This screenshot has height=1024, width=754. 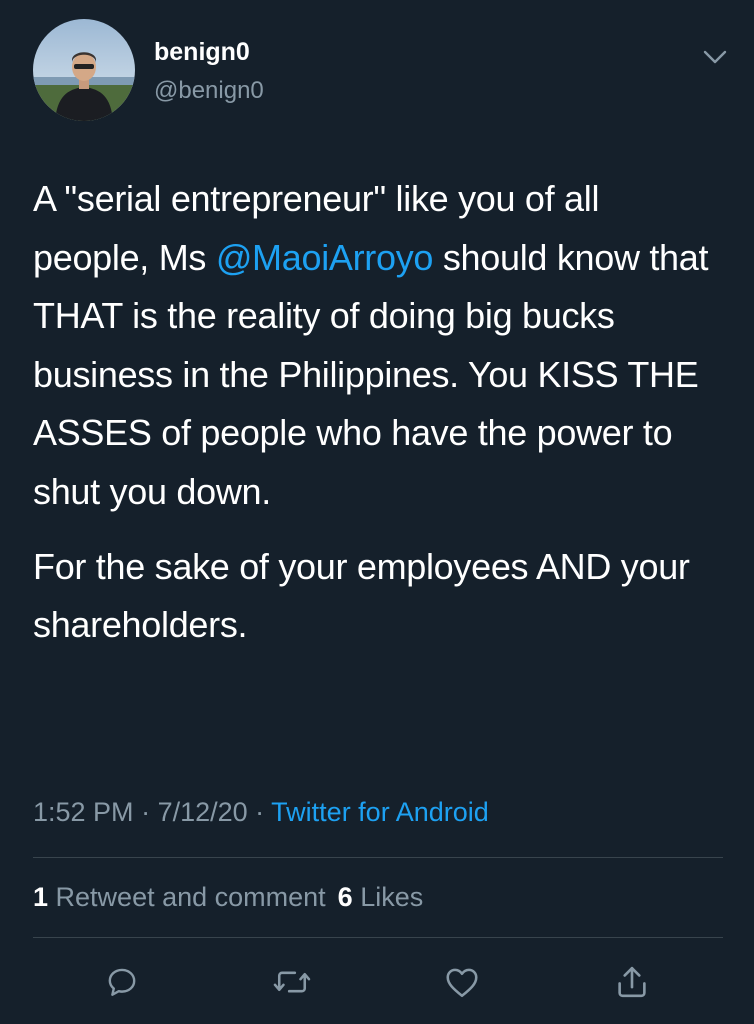 I want to click on tweet-meta: 1:52 PM · 7/12/20 · Twitter for Android, so click(x=261, y=812).